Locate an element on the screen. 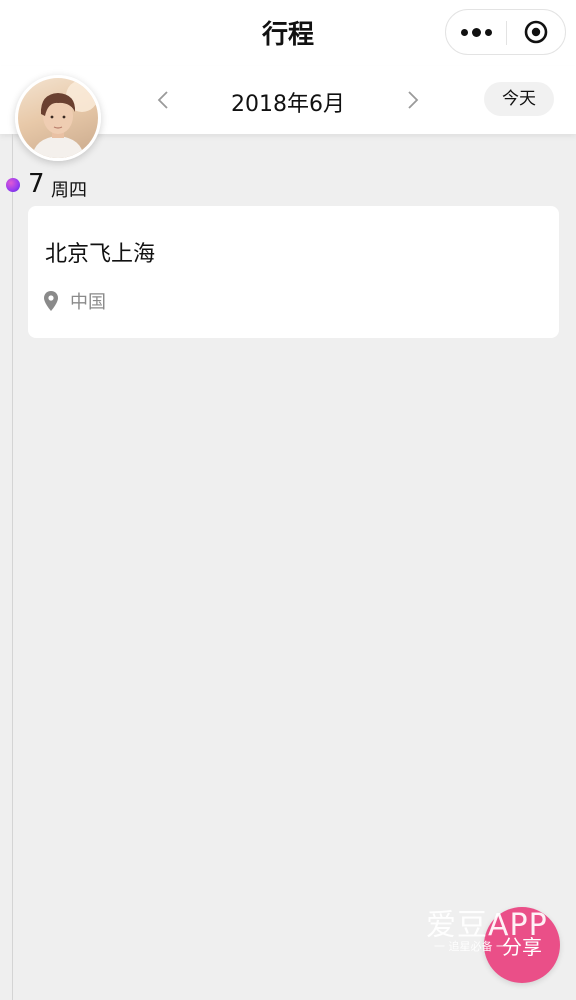 This screenshot has height=1000, width=576. event-location: 中国 is located at coordinates (75, 301).